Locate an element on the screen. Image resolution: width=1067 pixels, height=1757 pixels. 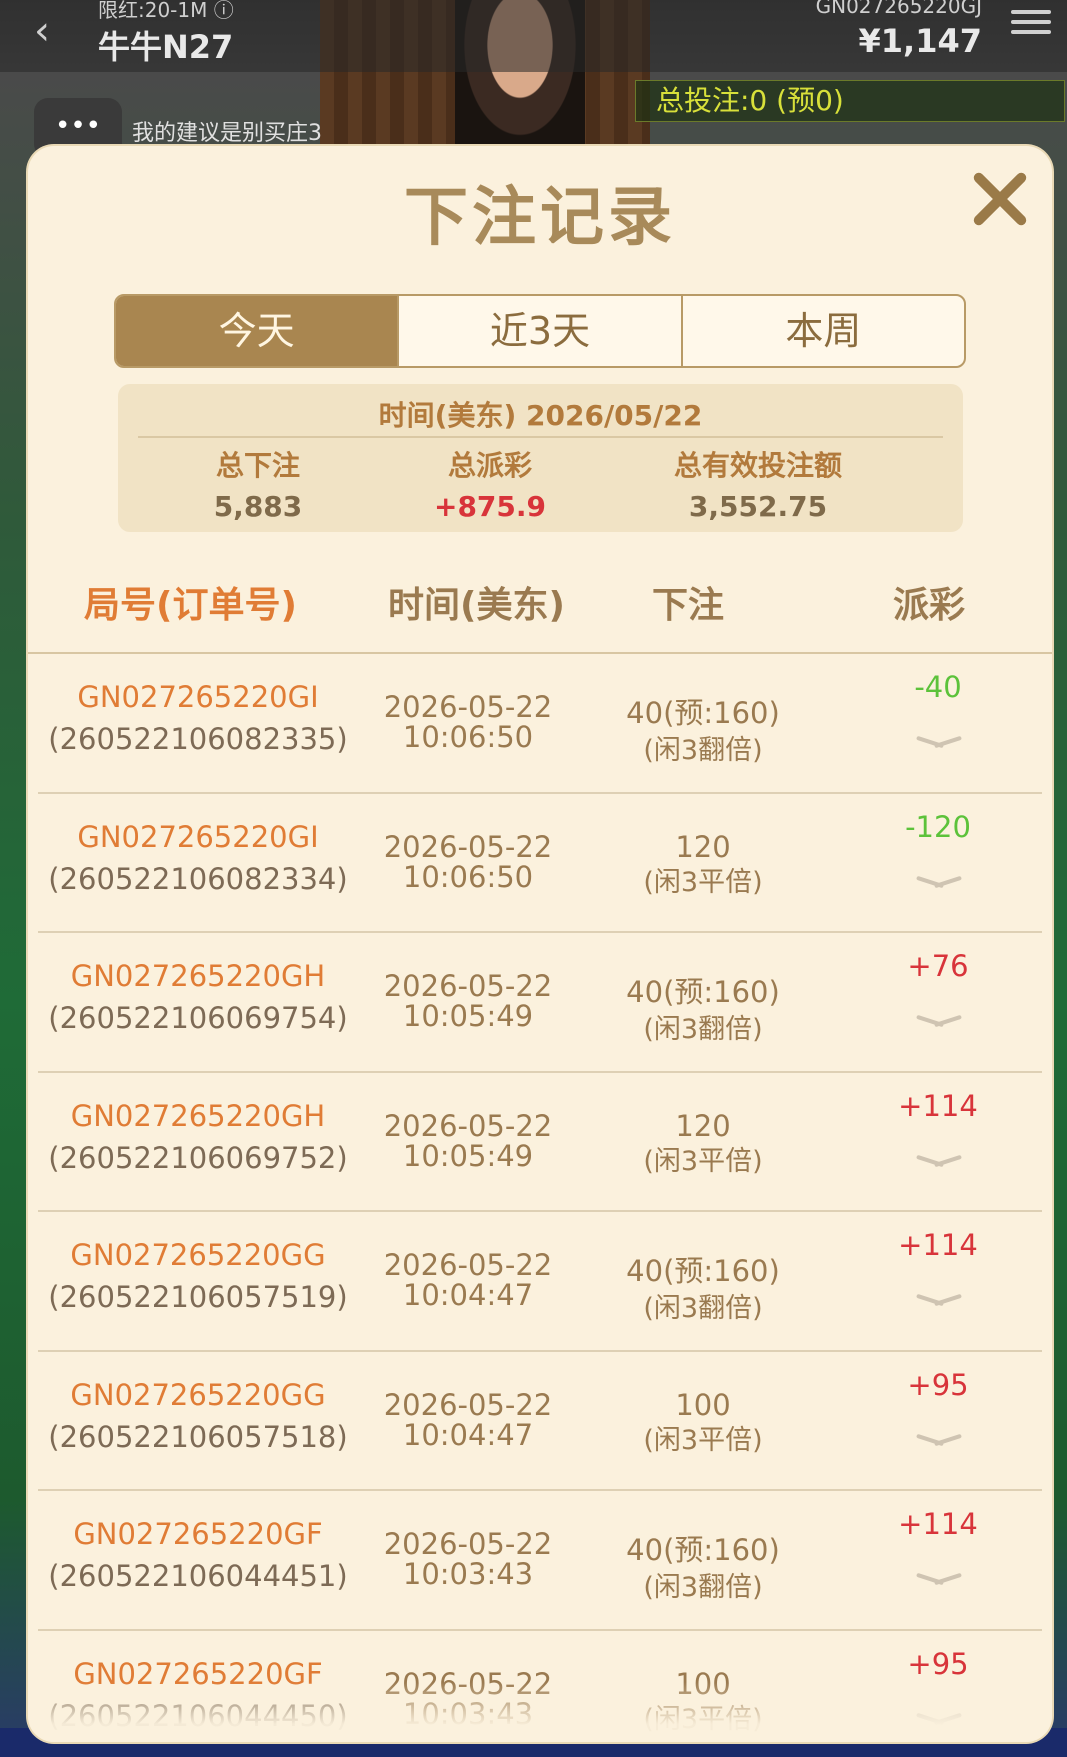
order-number: (260522106057518) is located at coordinates (198, 1436).